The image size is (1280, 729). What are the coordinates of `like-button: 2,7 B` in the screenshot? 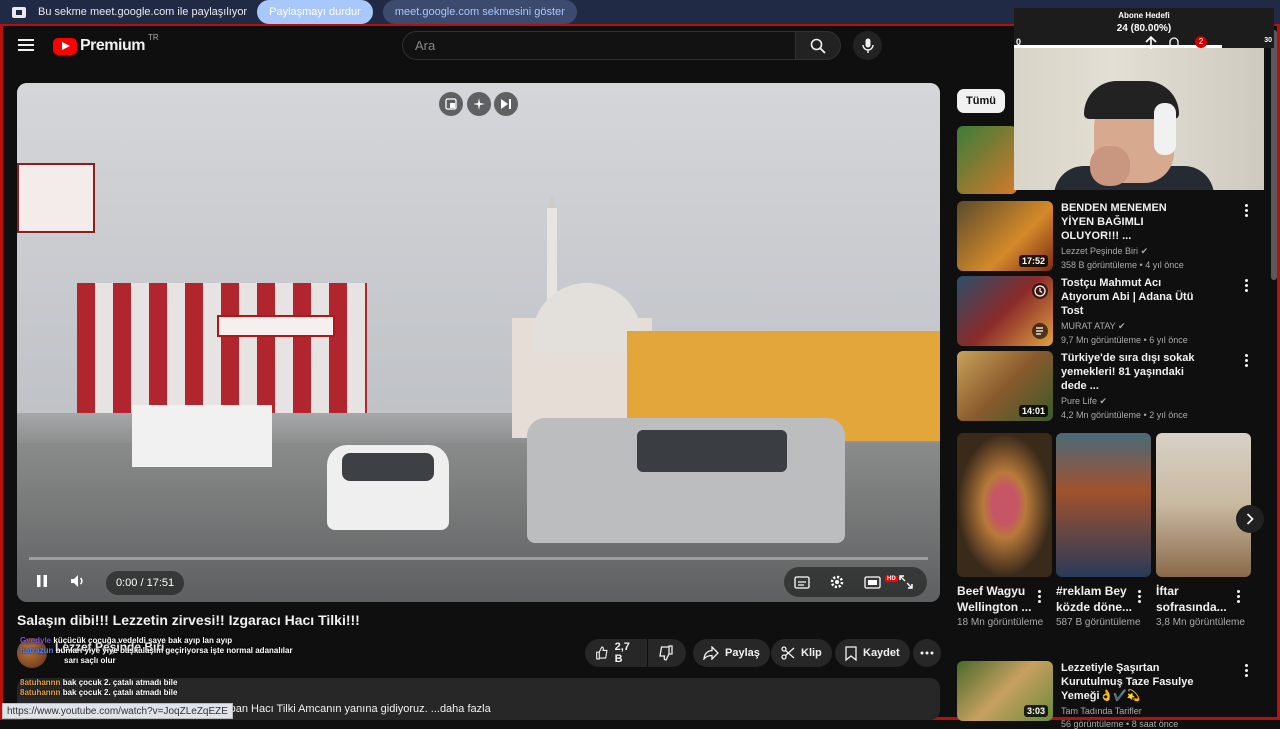 It's located at (616, 653).